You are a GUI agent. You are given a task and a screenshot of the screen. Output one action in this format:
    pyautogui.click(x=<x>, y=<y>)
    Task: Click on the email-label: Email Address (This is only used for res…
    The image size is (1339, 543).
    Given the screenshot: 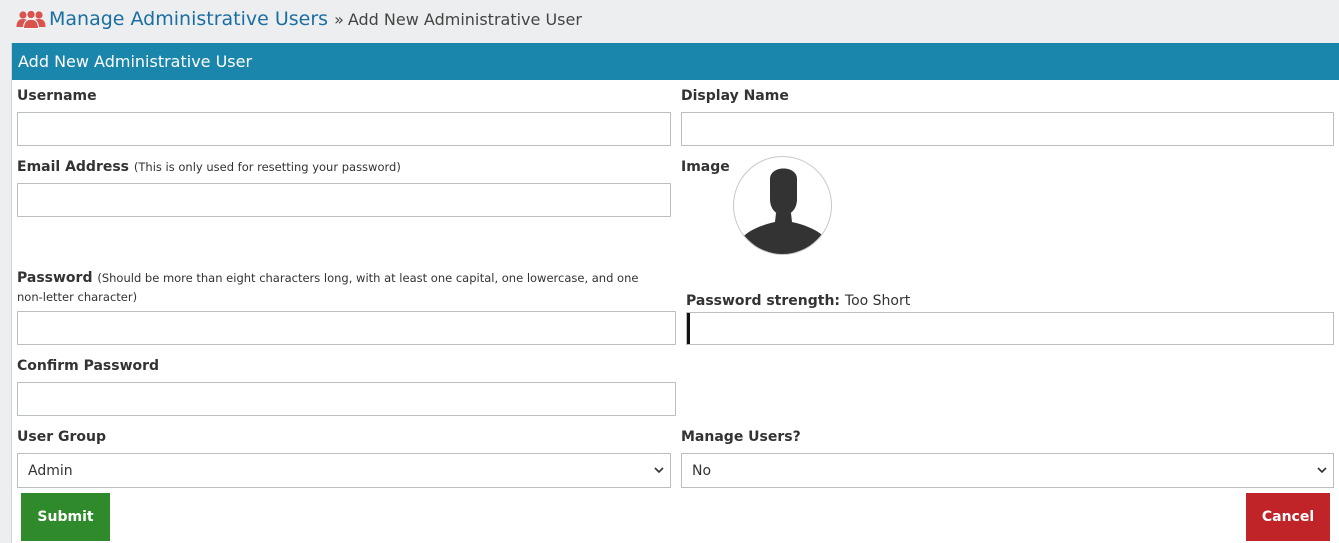 What is the action you would take?
    pyautogui.click(x=209, y=167)
    